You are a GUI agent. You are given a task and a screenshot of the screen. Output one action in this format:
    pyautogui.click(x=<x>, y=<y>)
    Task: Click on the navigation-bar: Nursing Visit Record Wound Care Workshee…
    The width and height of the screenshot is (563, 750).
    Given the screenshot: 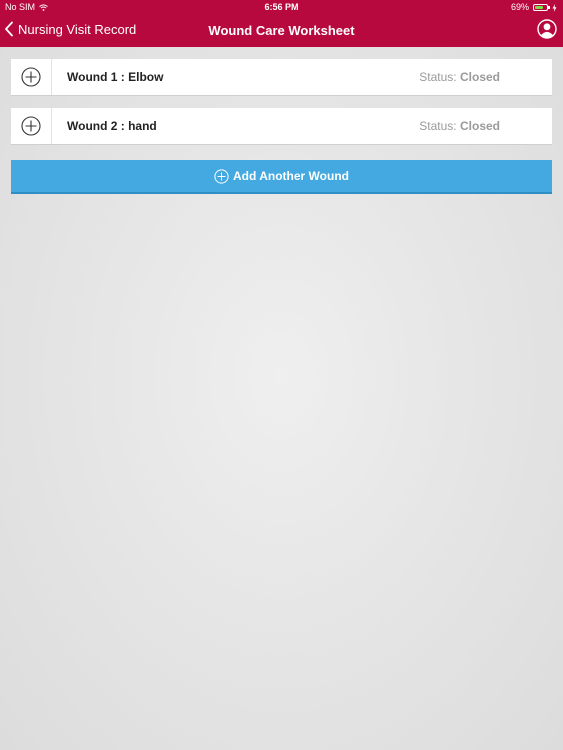 What is the action you would take?
    pyautogui.click(x=281, y=31)
    